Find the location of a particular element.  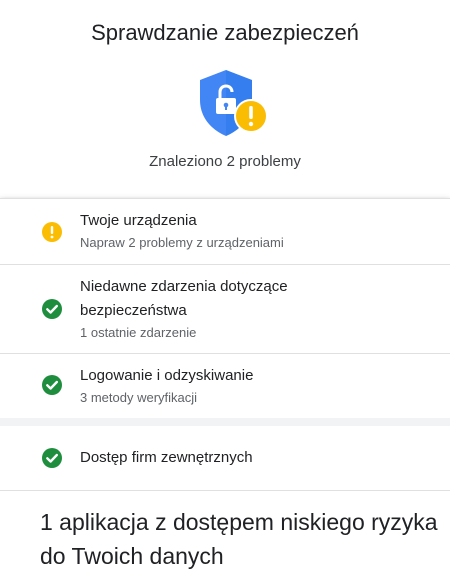

warning-icon is located at coordinates (52, 232).